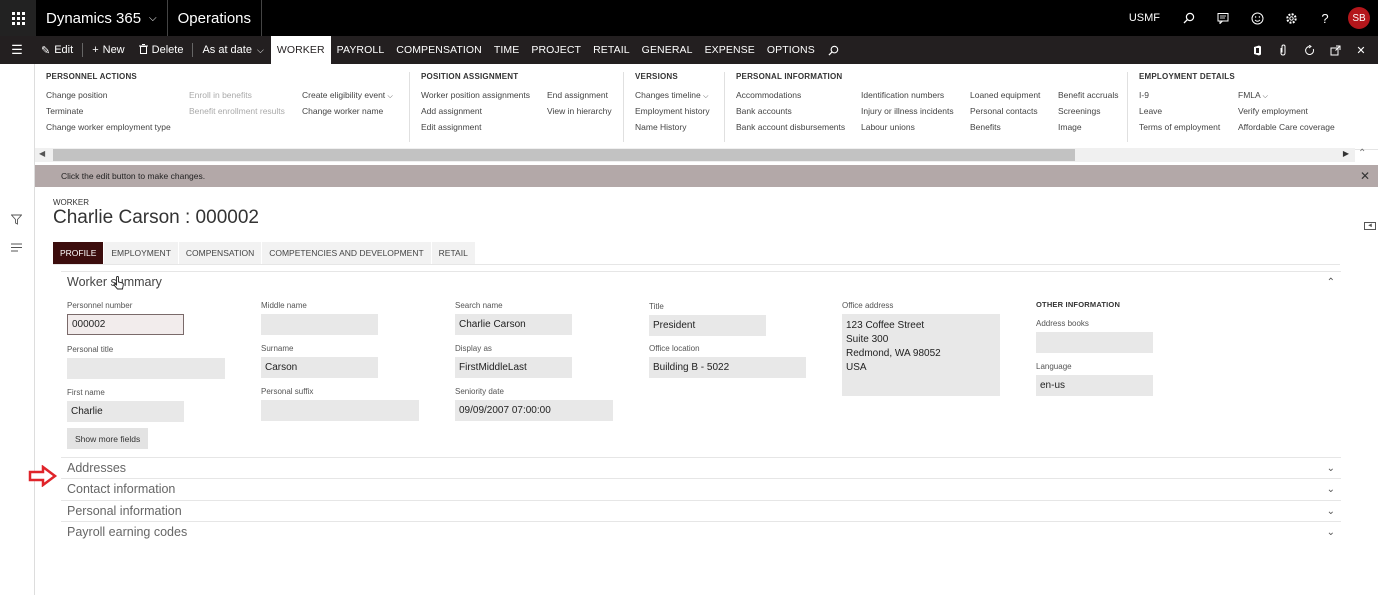  I want to click on middle-name-input, so click(319, 324).